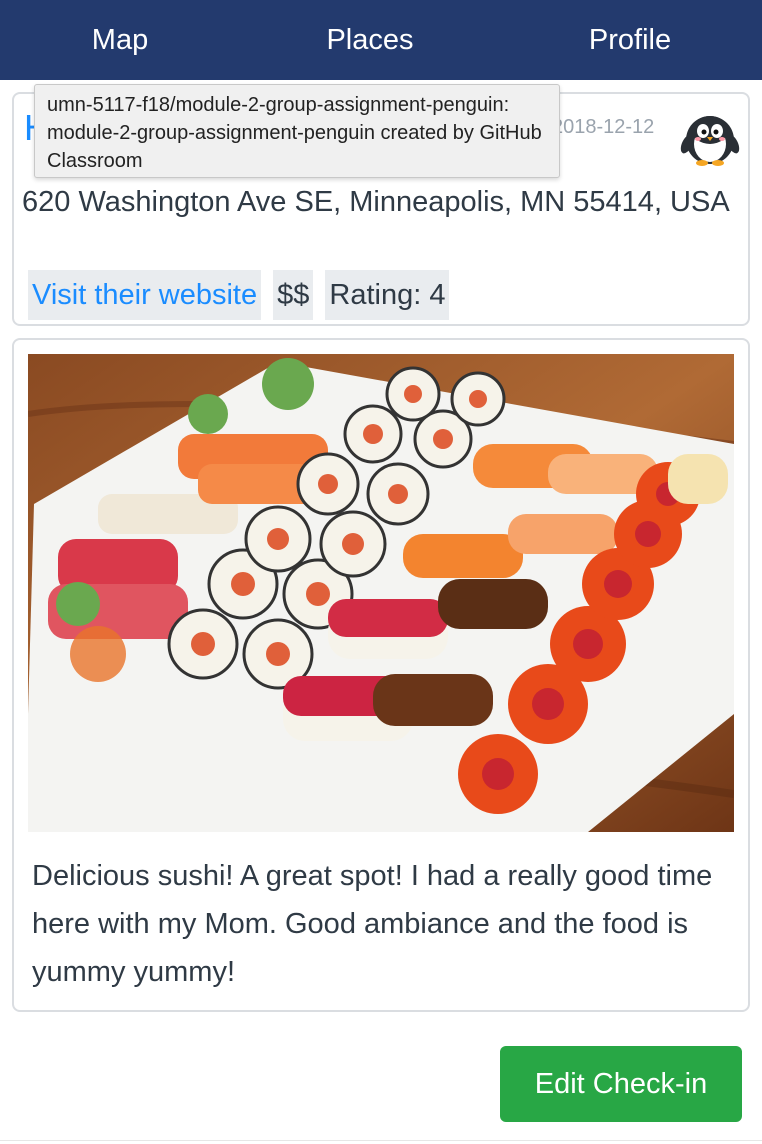 The height and width of the screenshot is (1144, 762). Describe the element at coordinates (370, 40) in the screenshot. I see `nav-places: Places` at that location.